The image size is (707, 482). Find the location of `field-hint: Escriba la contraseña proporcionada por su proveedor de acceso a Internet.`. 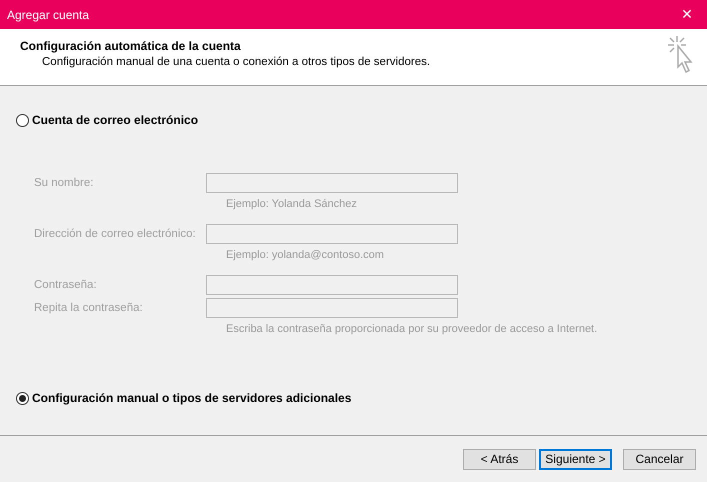

field-hint: Escriba la contraseña proporcionada por su proveedor de acceso a Internet. is located at coordinates (411, 329).